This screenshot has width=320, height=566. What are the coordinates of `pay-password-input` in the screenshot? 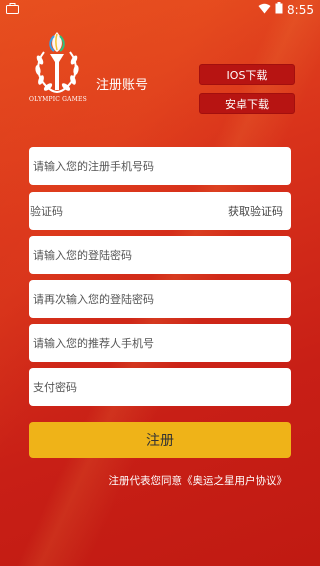 It's located at (160, 387).